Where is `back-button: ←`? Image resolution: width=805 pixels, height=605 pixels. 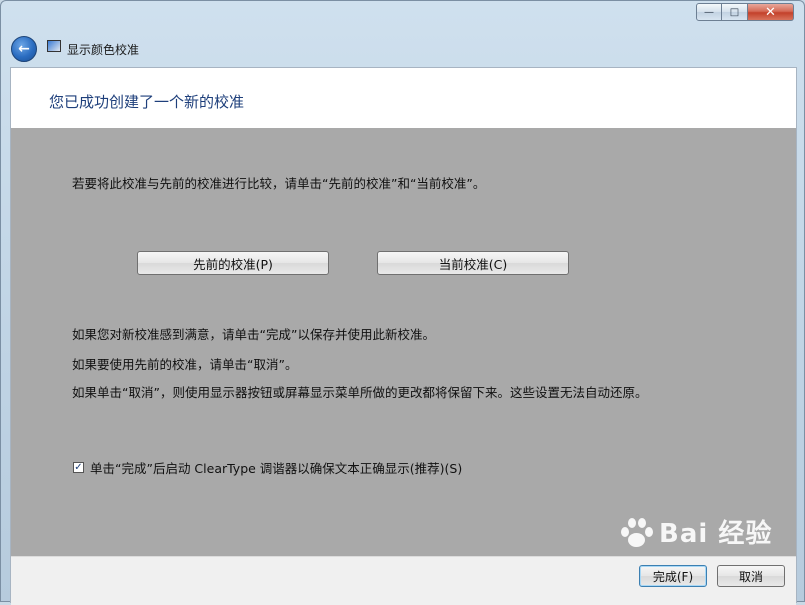
back-button: ← is located at coordinates (24, 49).